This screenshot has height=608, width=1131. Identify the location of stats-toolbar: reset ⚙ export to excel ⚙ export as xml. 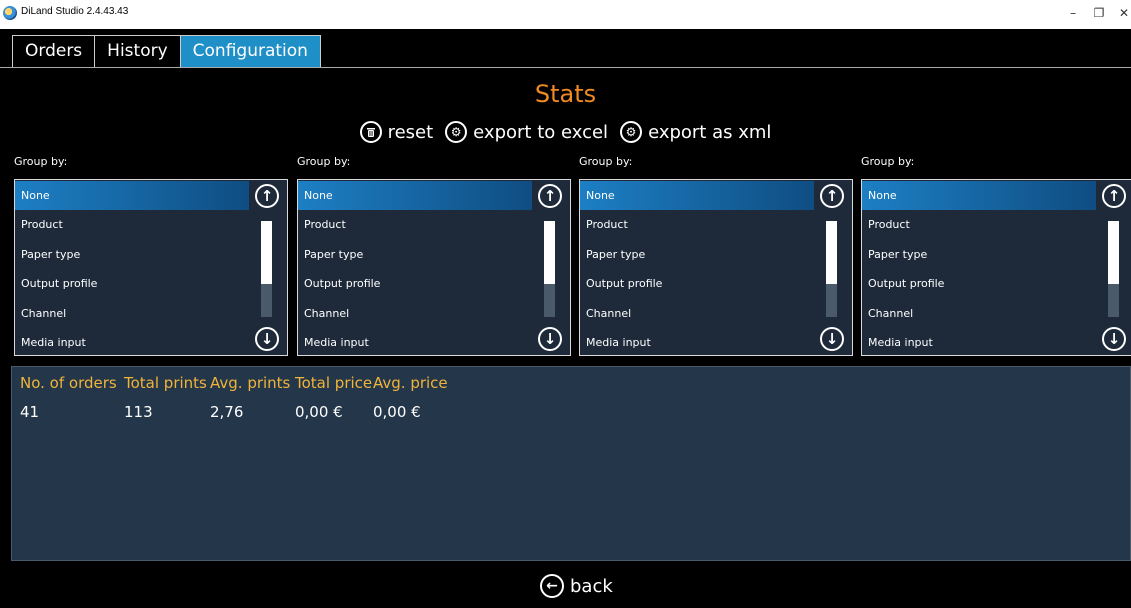
(565, 132).